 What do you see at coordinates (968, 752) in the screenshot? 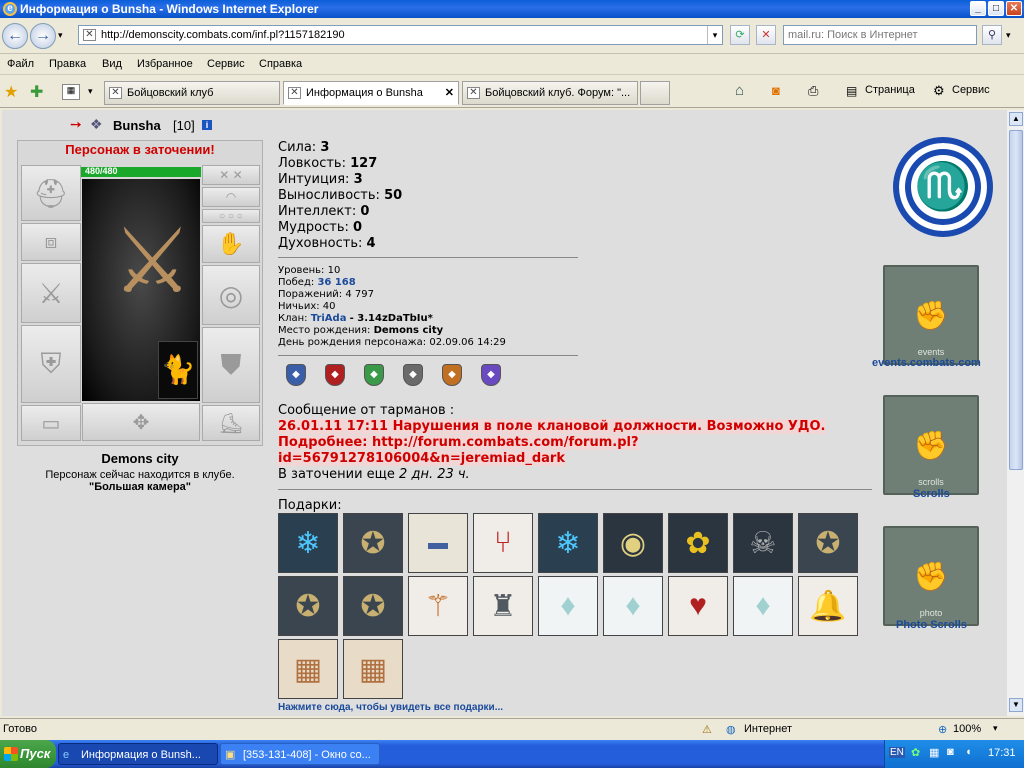
I see `volume-icon: ◖` at bounding box center [968, 752].